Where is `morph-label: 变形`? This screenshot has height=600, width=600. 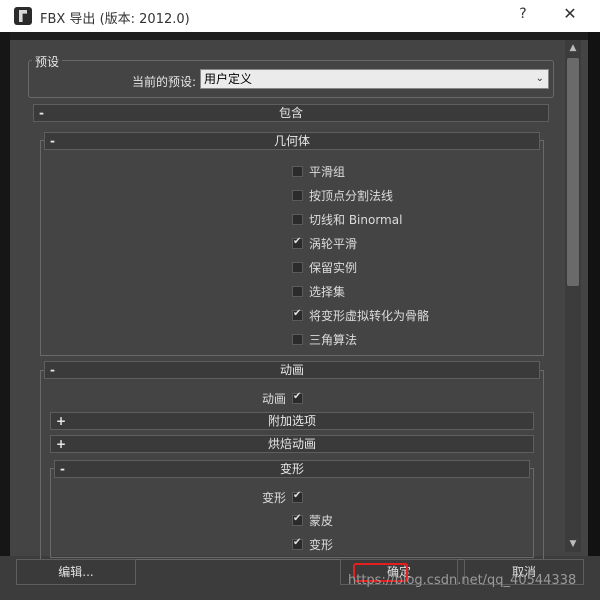 morph-label: 变形 is located at coordinates (321, 545).